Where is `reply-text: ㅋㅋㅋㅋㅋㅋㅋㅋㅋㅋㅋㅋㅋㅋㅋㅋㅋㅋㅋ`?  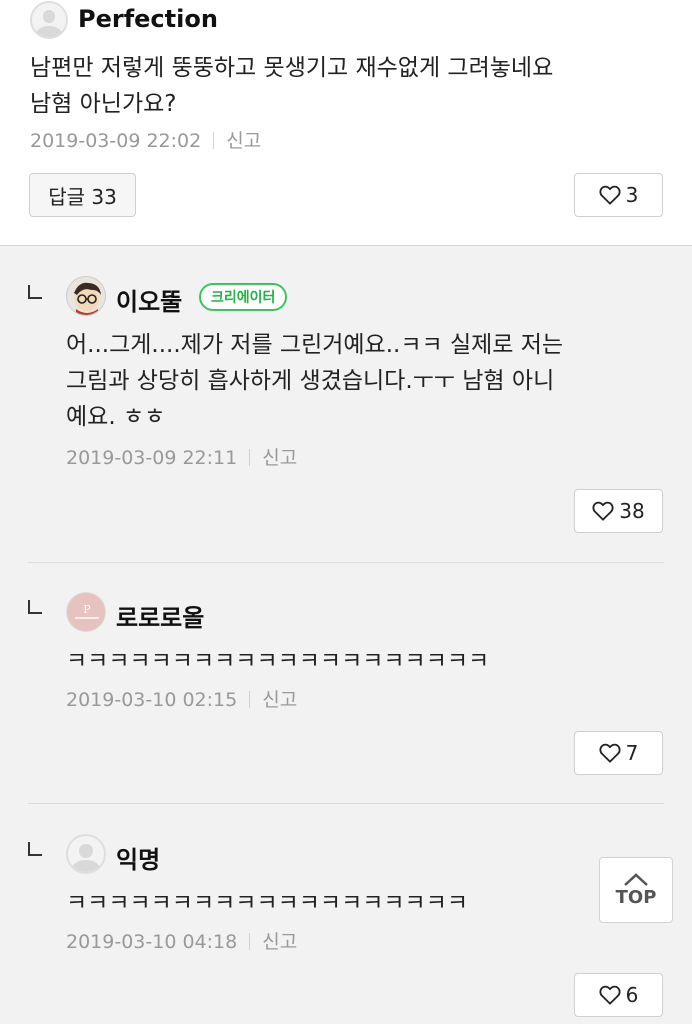 reply-text: ㅋㅋㅋㅋㅋㅋㅋㅋㅋㅋㅋㅋㅋㅋㅋㅋㅋㅋㅋ is located at coordinates (267, 903).